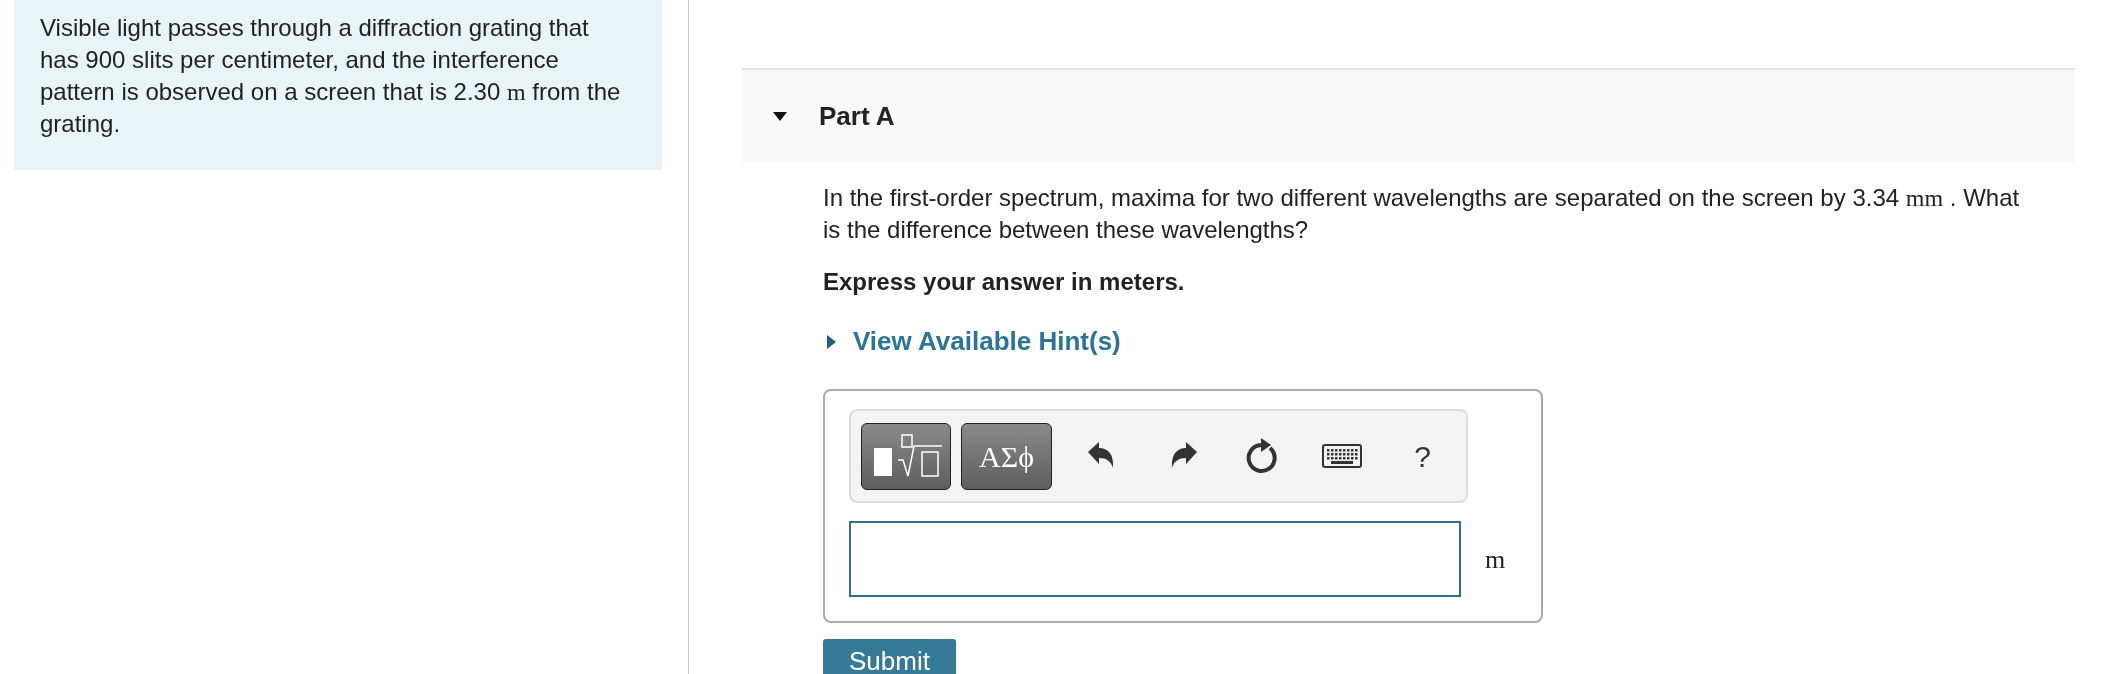 The width and height of the screenshot is (2128, 674). Describe the element at coordinates (1408, 115) in the screenshot. I see `part-header: Part A` at that location.